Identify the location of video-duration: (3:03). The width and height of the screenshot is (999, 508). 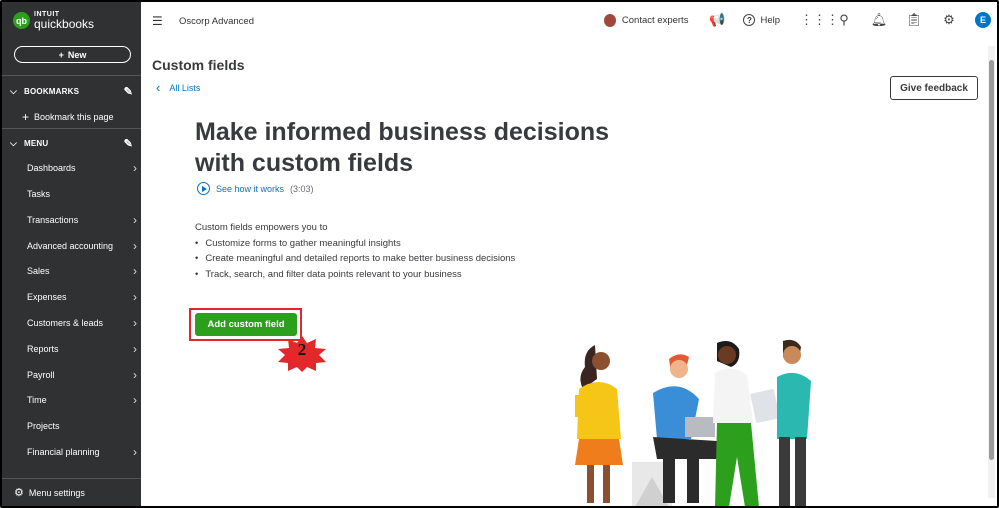
(302, 188).